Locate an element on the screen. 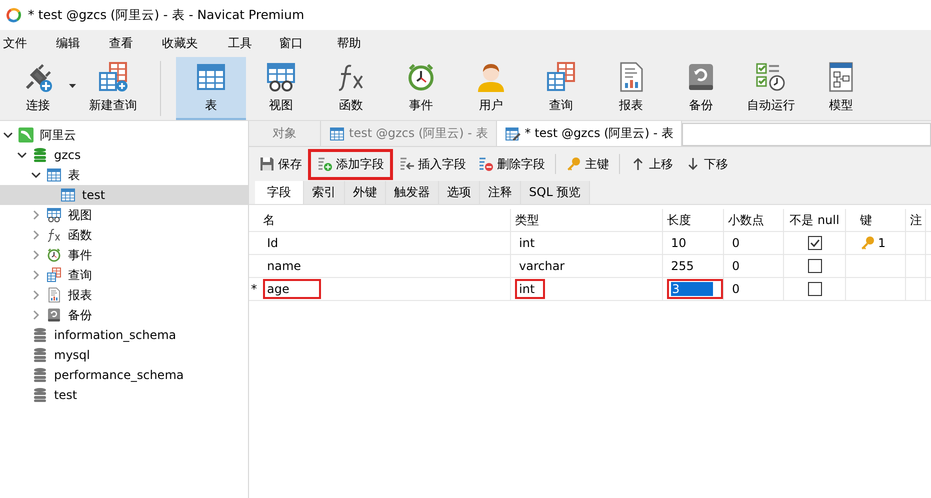 This screenshot has width=931, height=498. toolbar-button: 表 is located at coordinates (211, 88).